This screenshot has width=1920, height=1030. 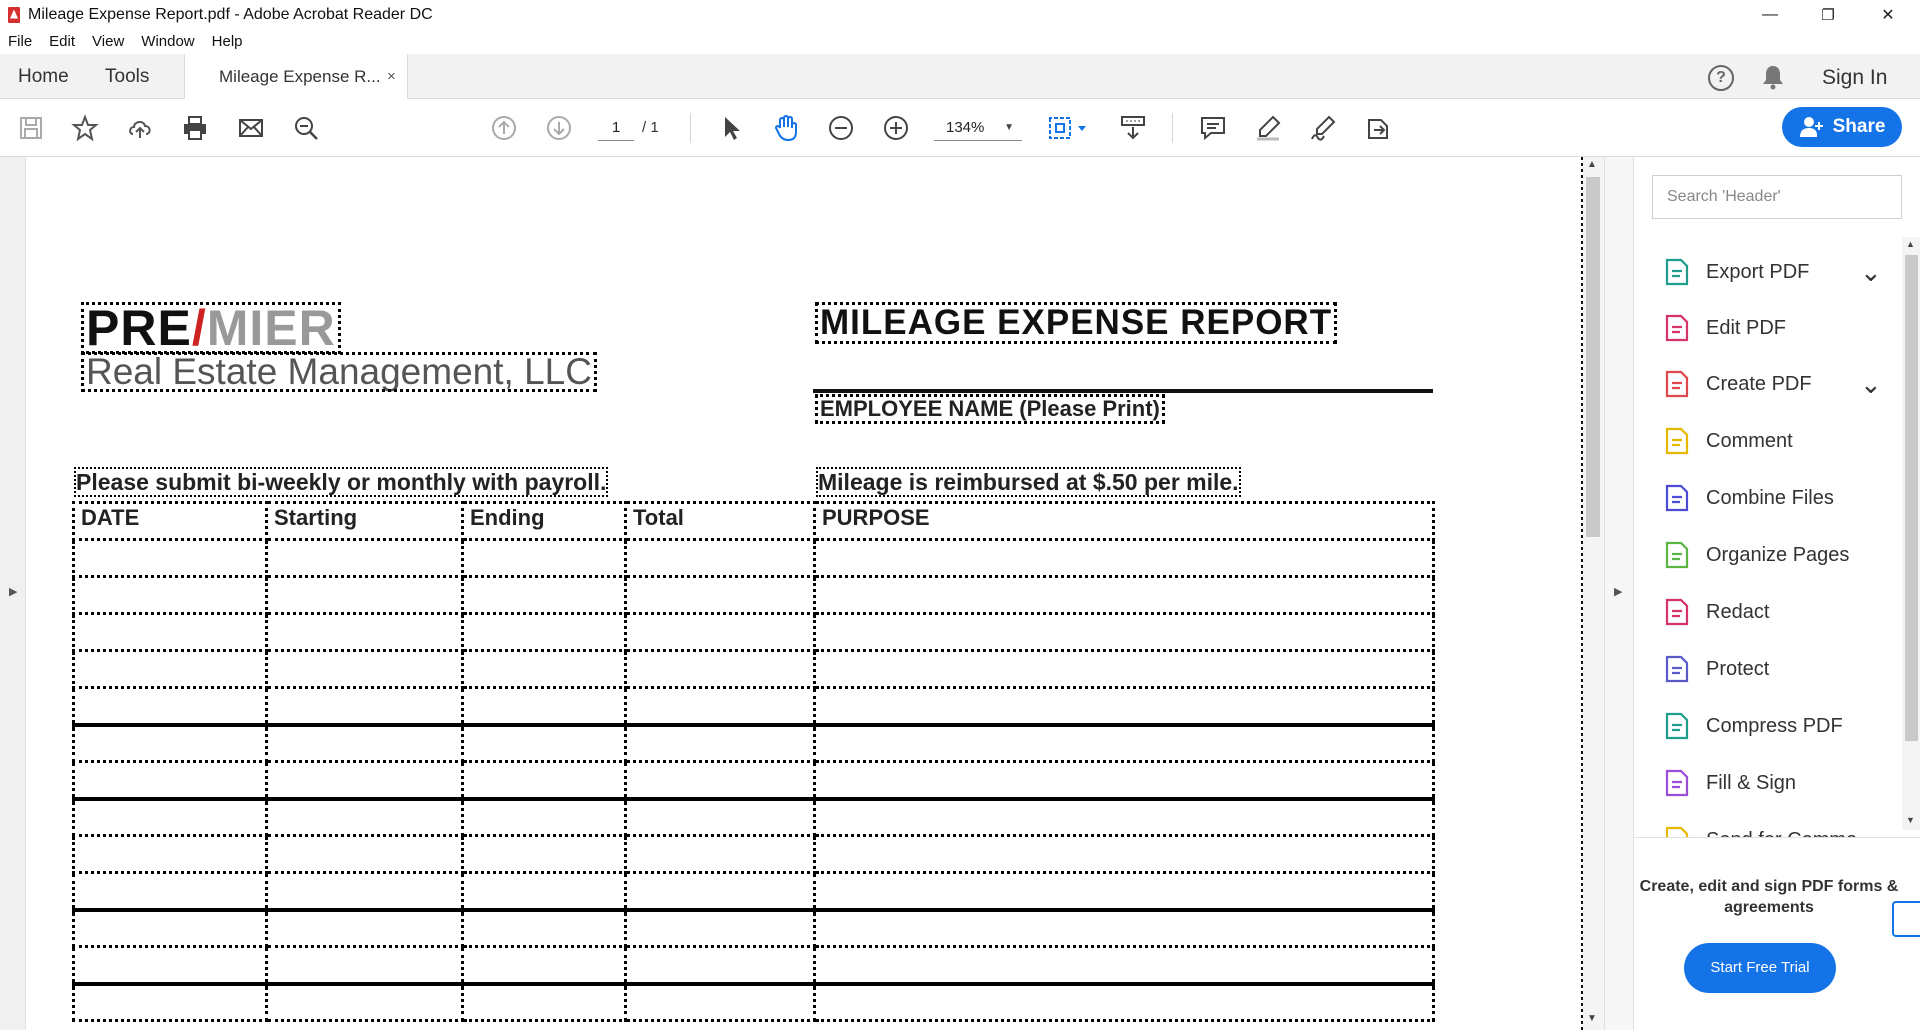 I want to click on menu-window: Window, so click(x=167, y=41).